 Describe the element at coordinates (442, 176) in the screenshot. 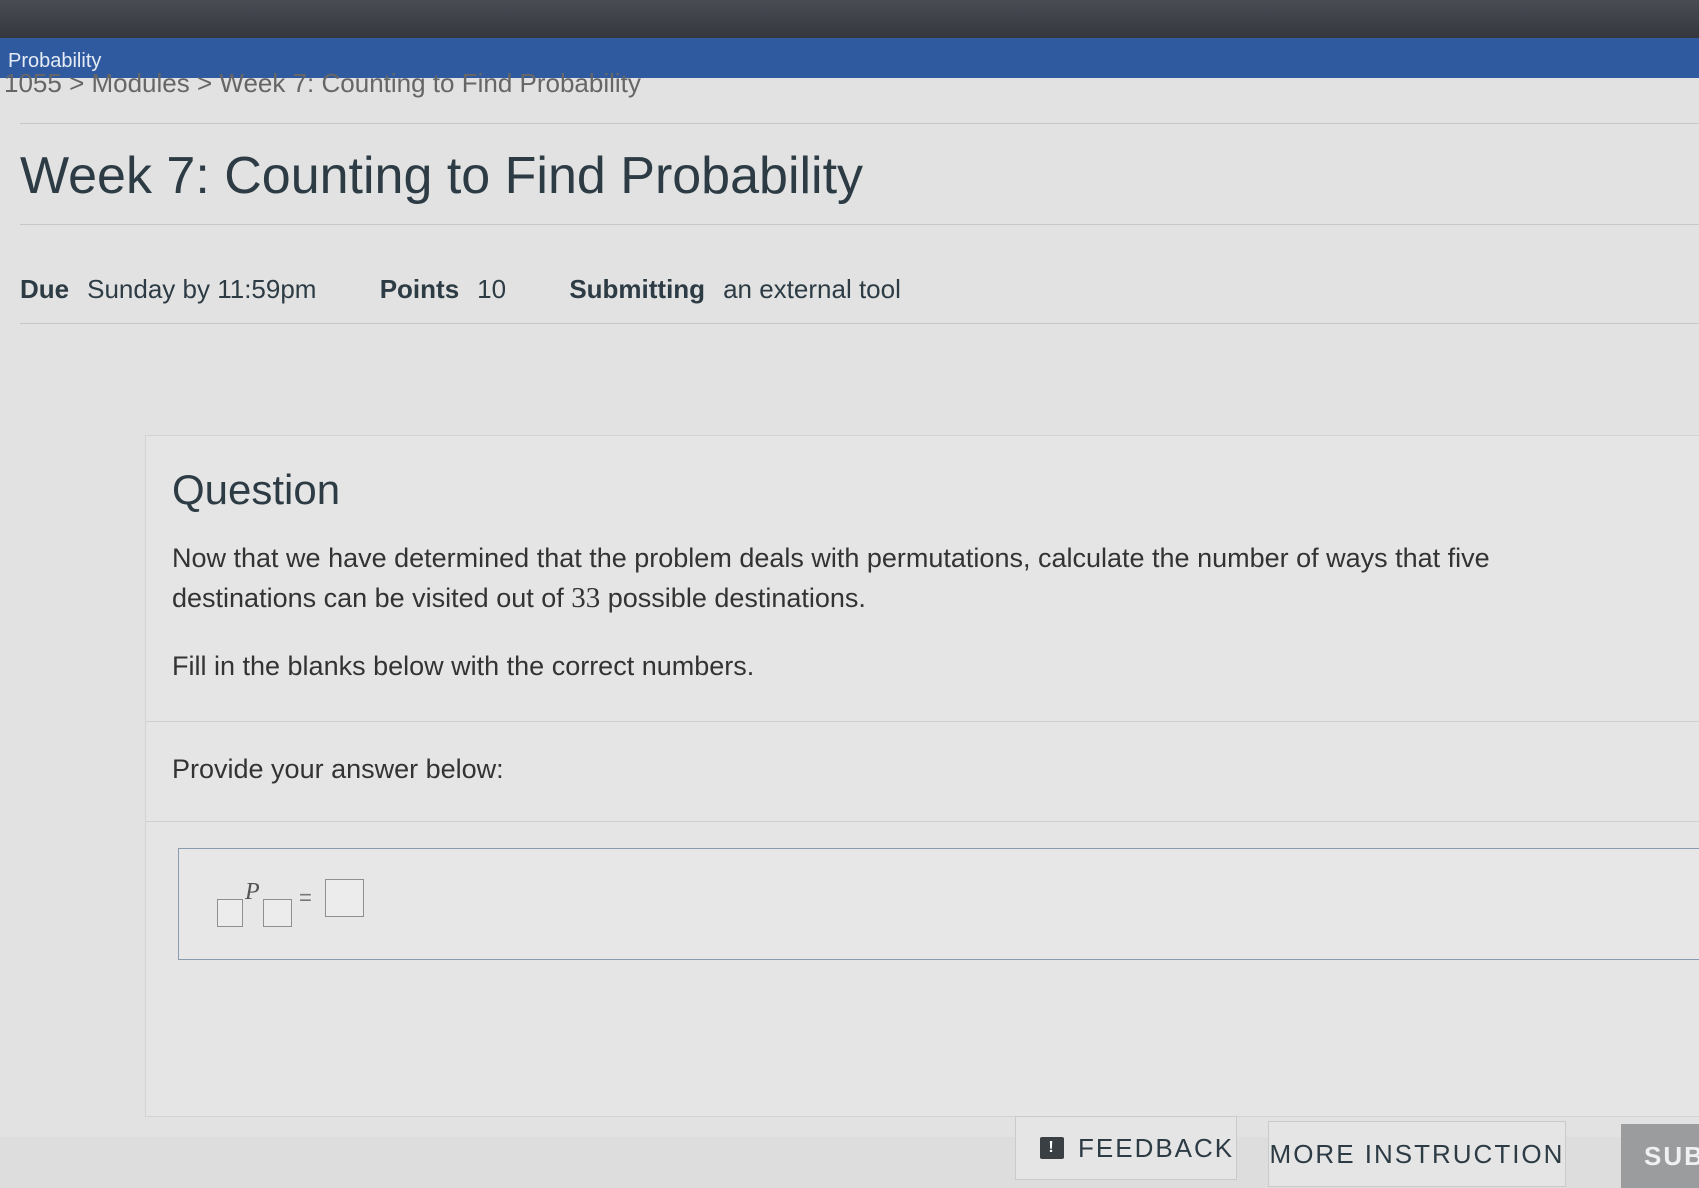

I see `page-title: Week 7: Counting to Find Probability` at that location.